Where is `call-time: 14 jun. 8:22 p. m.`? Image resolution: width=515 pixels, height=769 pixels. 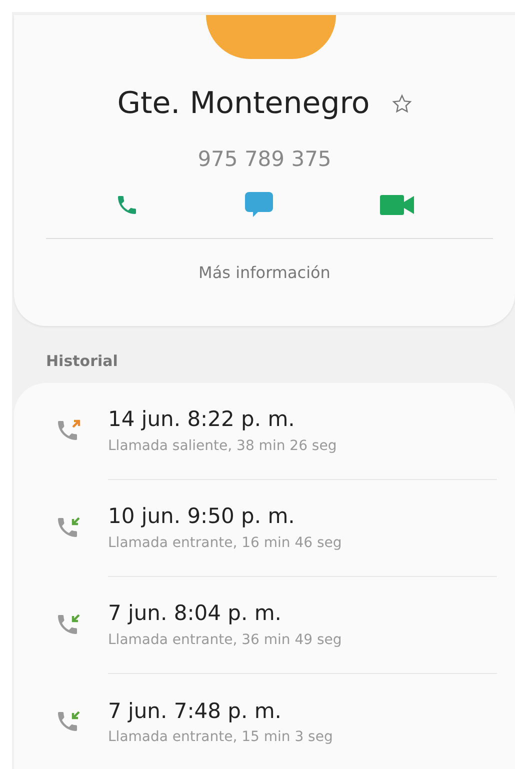
call-time: 14 jun. 8:22 p. m. is located at coordinates (202, 420).